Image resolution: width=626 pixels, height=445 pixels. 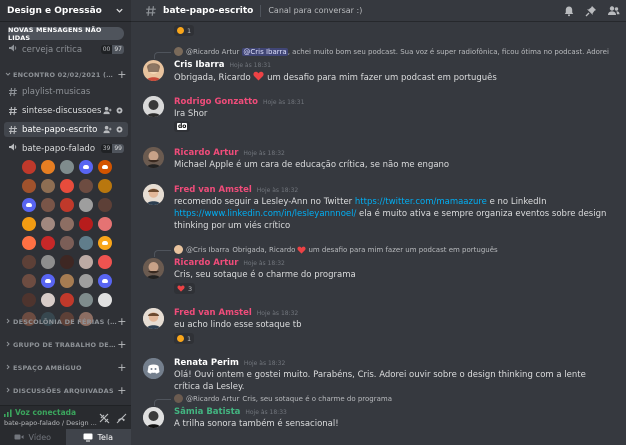 I want to click on bell-icon, so click(x=569, y=11).